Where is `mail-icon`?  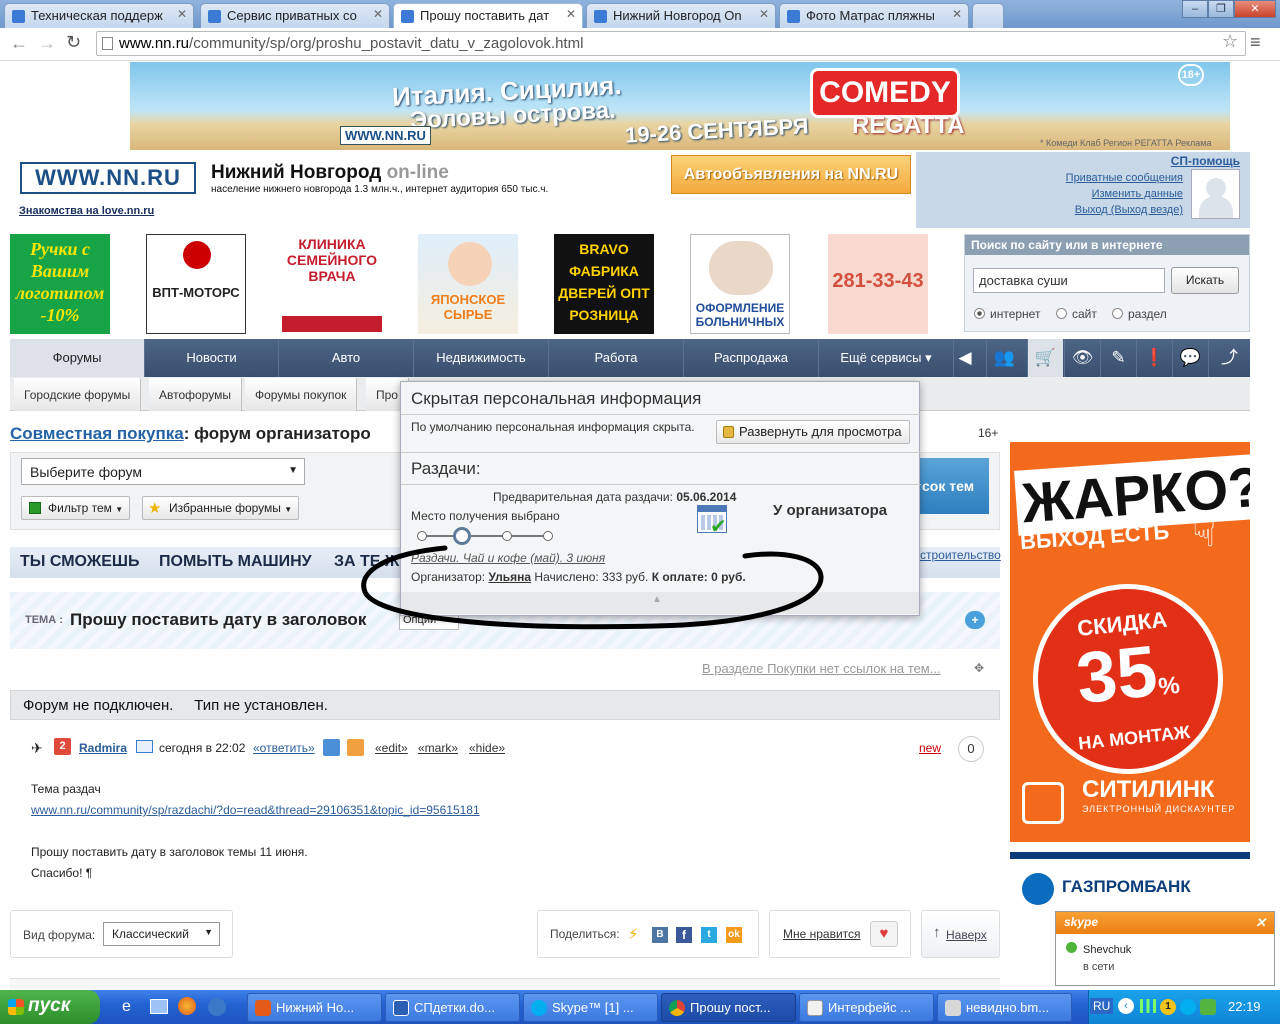 mail-icon is located at coordinates (144, 746).